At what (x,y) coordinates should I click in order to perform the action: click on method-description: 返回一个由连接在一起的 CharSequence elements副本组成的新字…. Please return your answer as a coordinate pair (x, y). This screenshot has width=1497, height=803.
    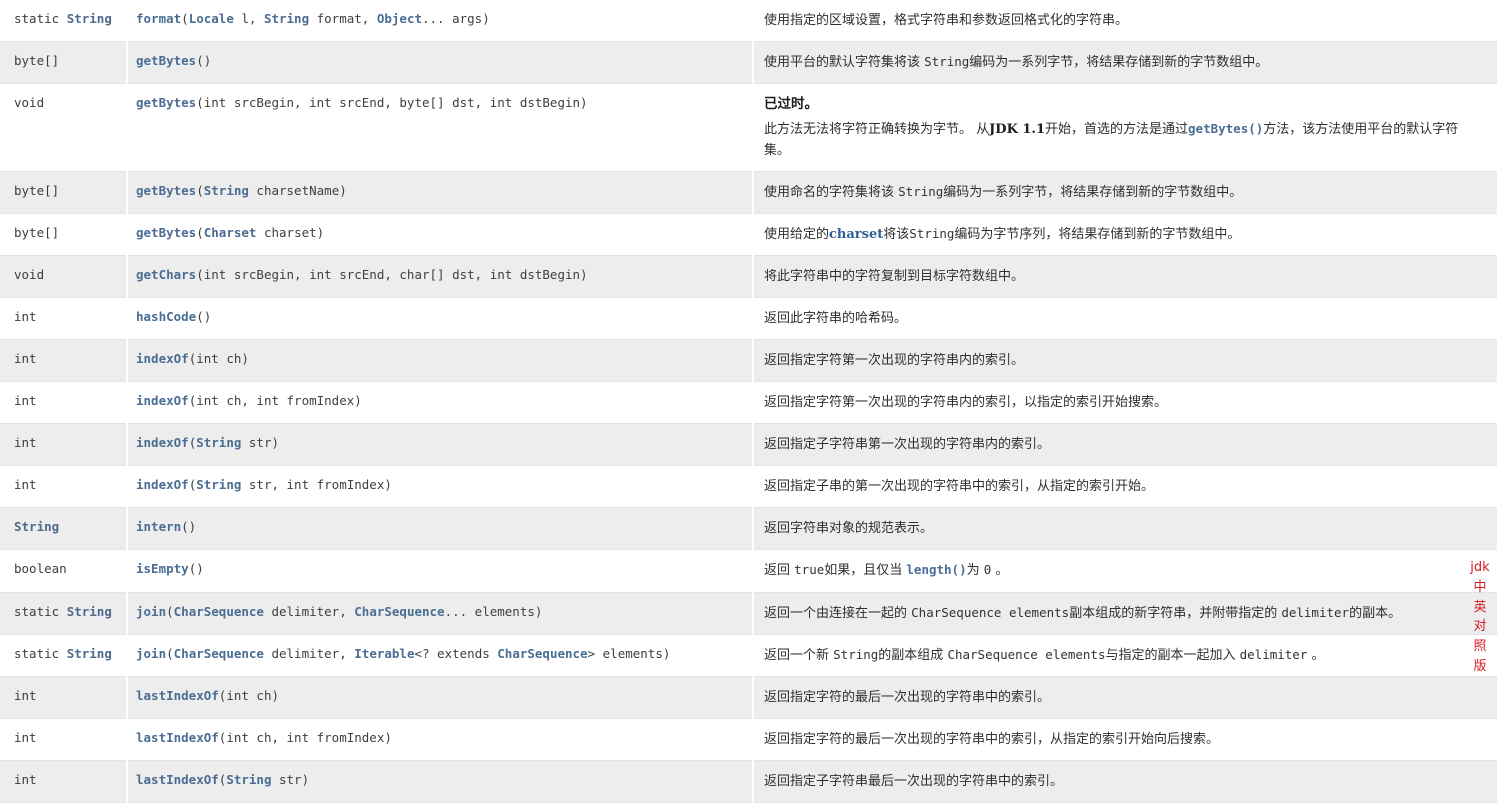
    Looking at the image, I should click on (1115, 613).